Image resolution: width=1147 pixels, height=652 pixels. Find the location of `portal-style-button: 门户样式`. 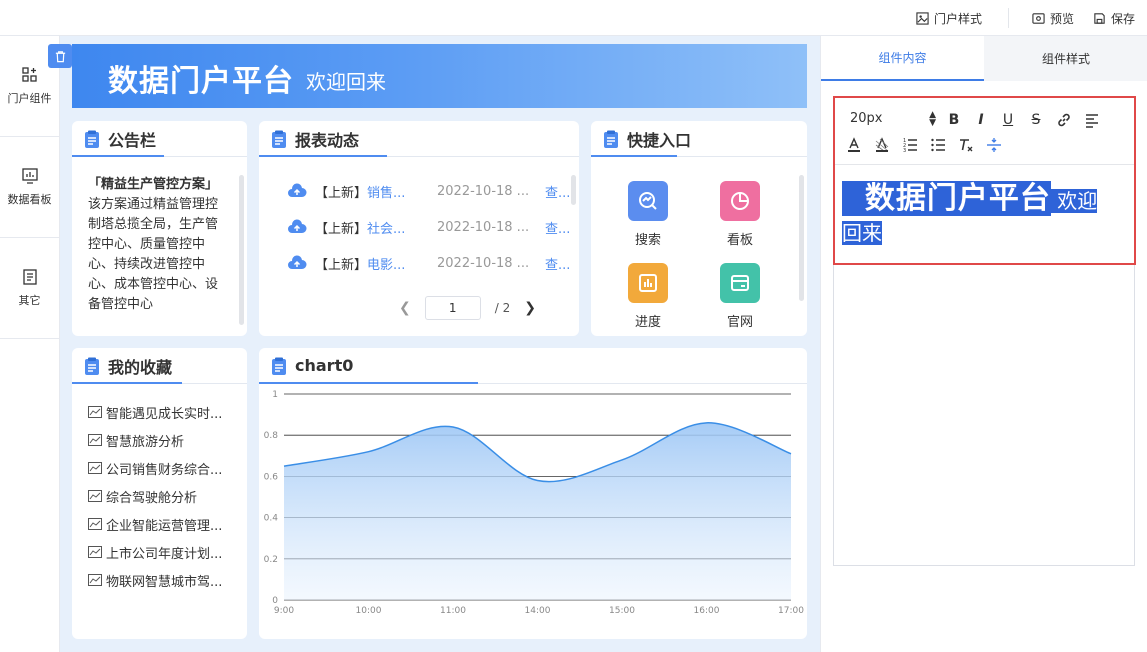

portal-style-button: 门户样式 is located at coordinates (949, 18).